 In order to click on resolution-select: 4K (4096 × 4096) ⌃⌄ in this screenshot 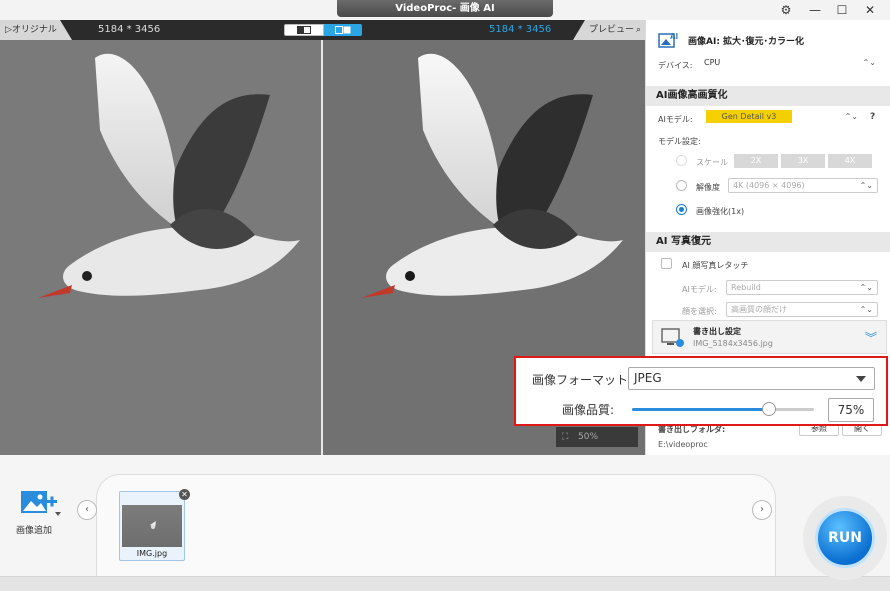, I will do `click(803, 185)`.